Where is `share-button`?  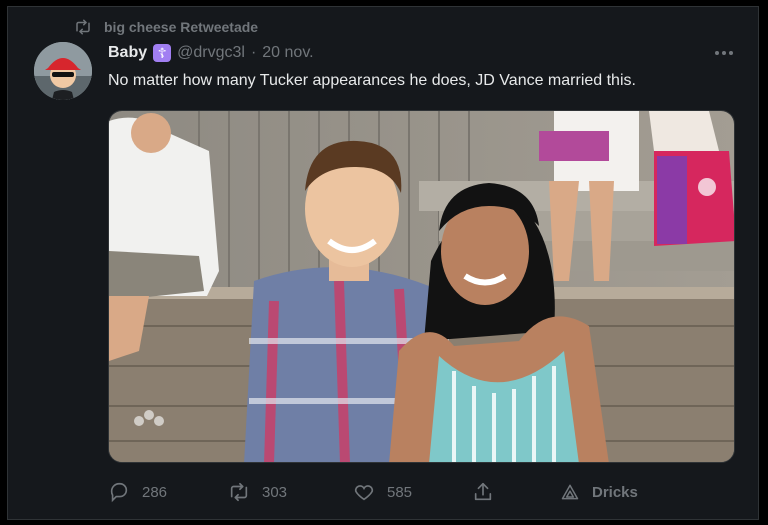 share-button is located at coordinates (483, 492).